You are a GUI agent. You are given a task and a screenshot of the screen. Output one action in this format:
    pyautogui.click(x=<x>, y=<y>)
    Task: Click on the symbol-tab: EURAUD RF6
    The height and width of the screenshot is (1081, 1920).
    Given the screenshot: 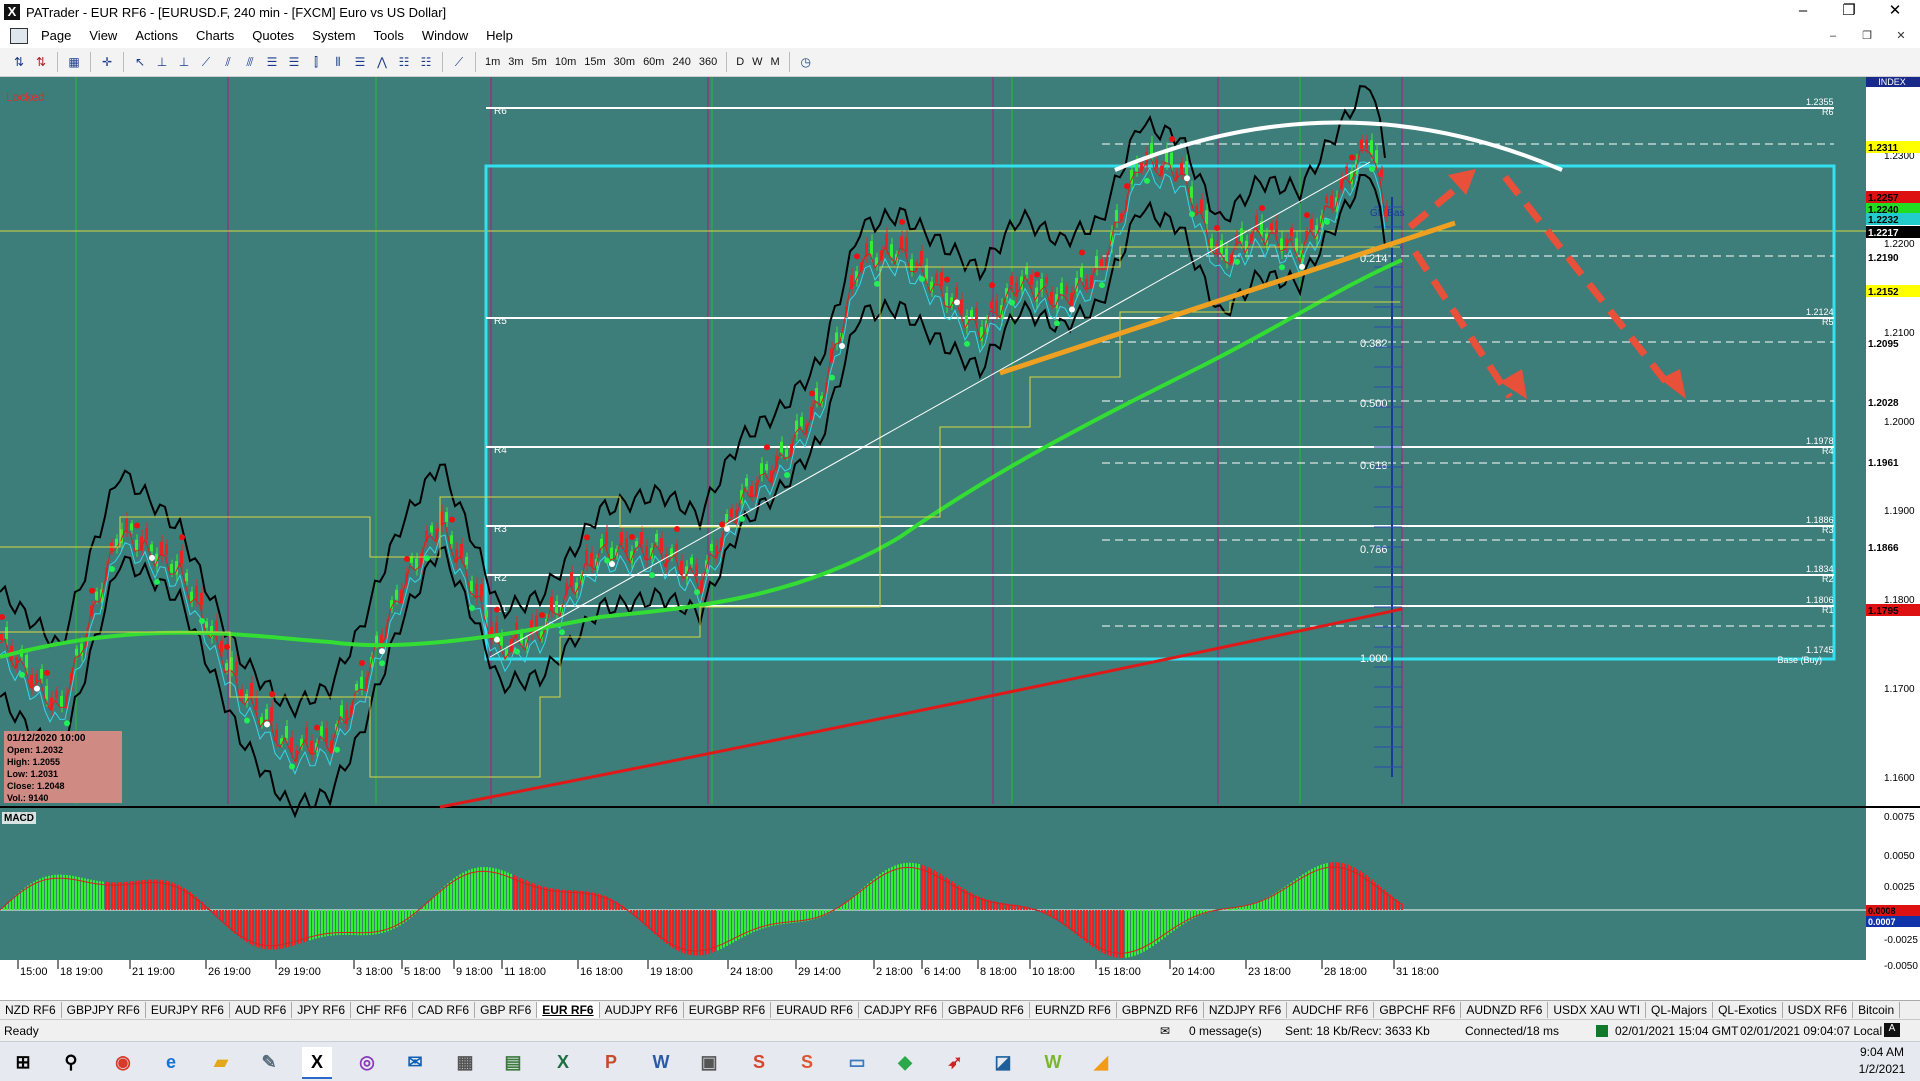 What is the action you would take?
    pyautogui.click(x=815, y=1010)
    